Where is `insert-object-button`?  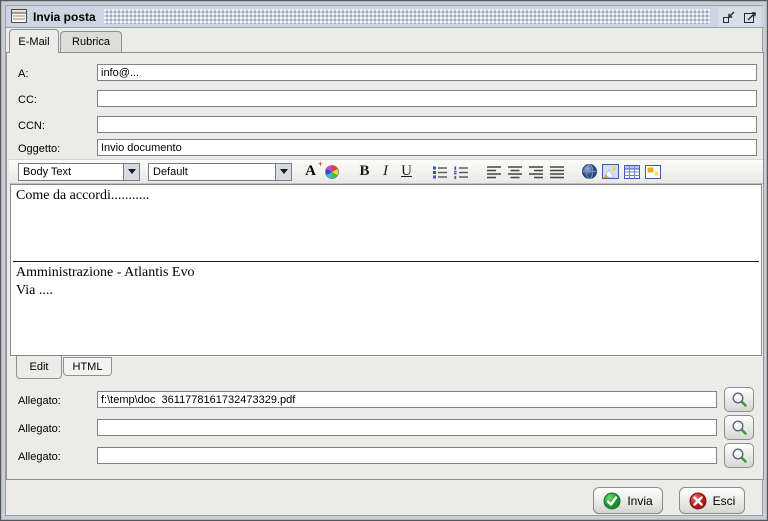 insert-object-button is located at coordinates (652, 172).